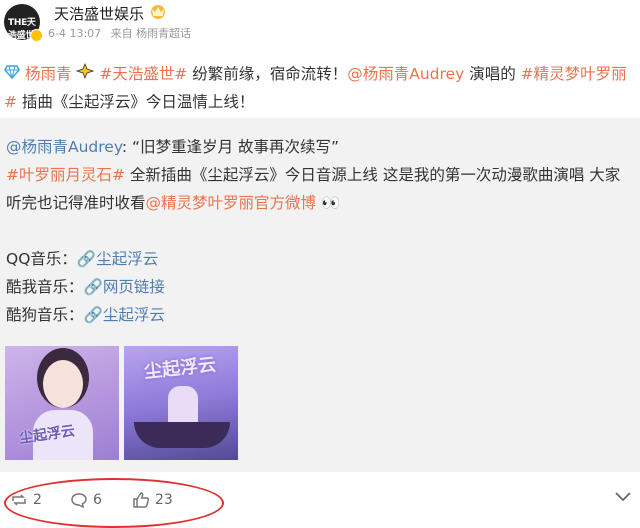  I want to click on image-thumbnail-1: 尘起浮云, so click(62, 403).